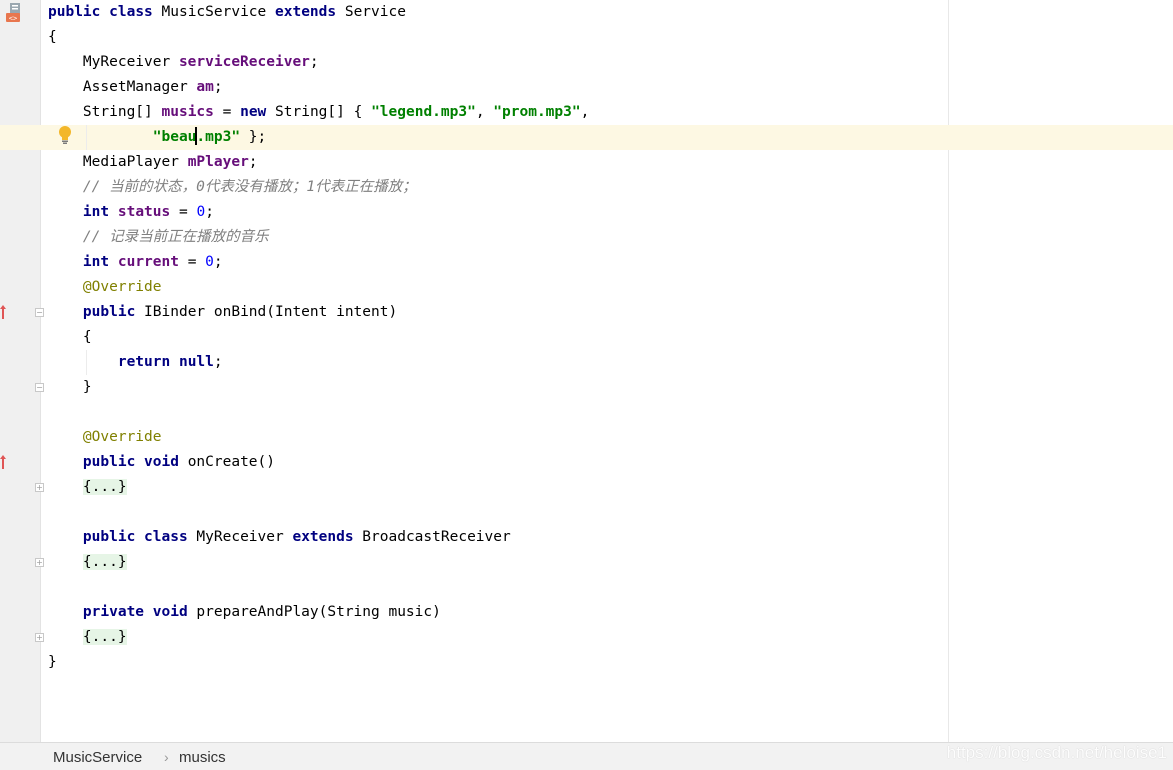  What do you see at coordinates (253, 112) in the screenshot?
I see `code-token: new` at bounding box center [253, 112].